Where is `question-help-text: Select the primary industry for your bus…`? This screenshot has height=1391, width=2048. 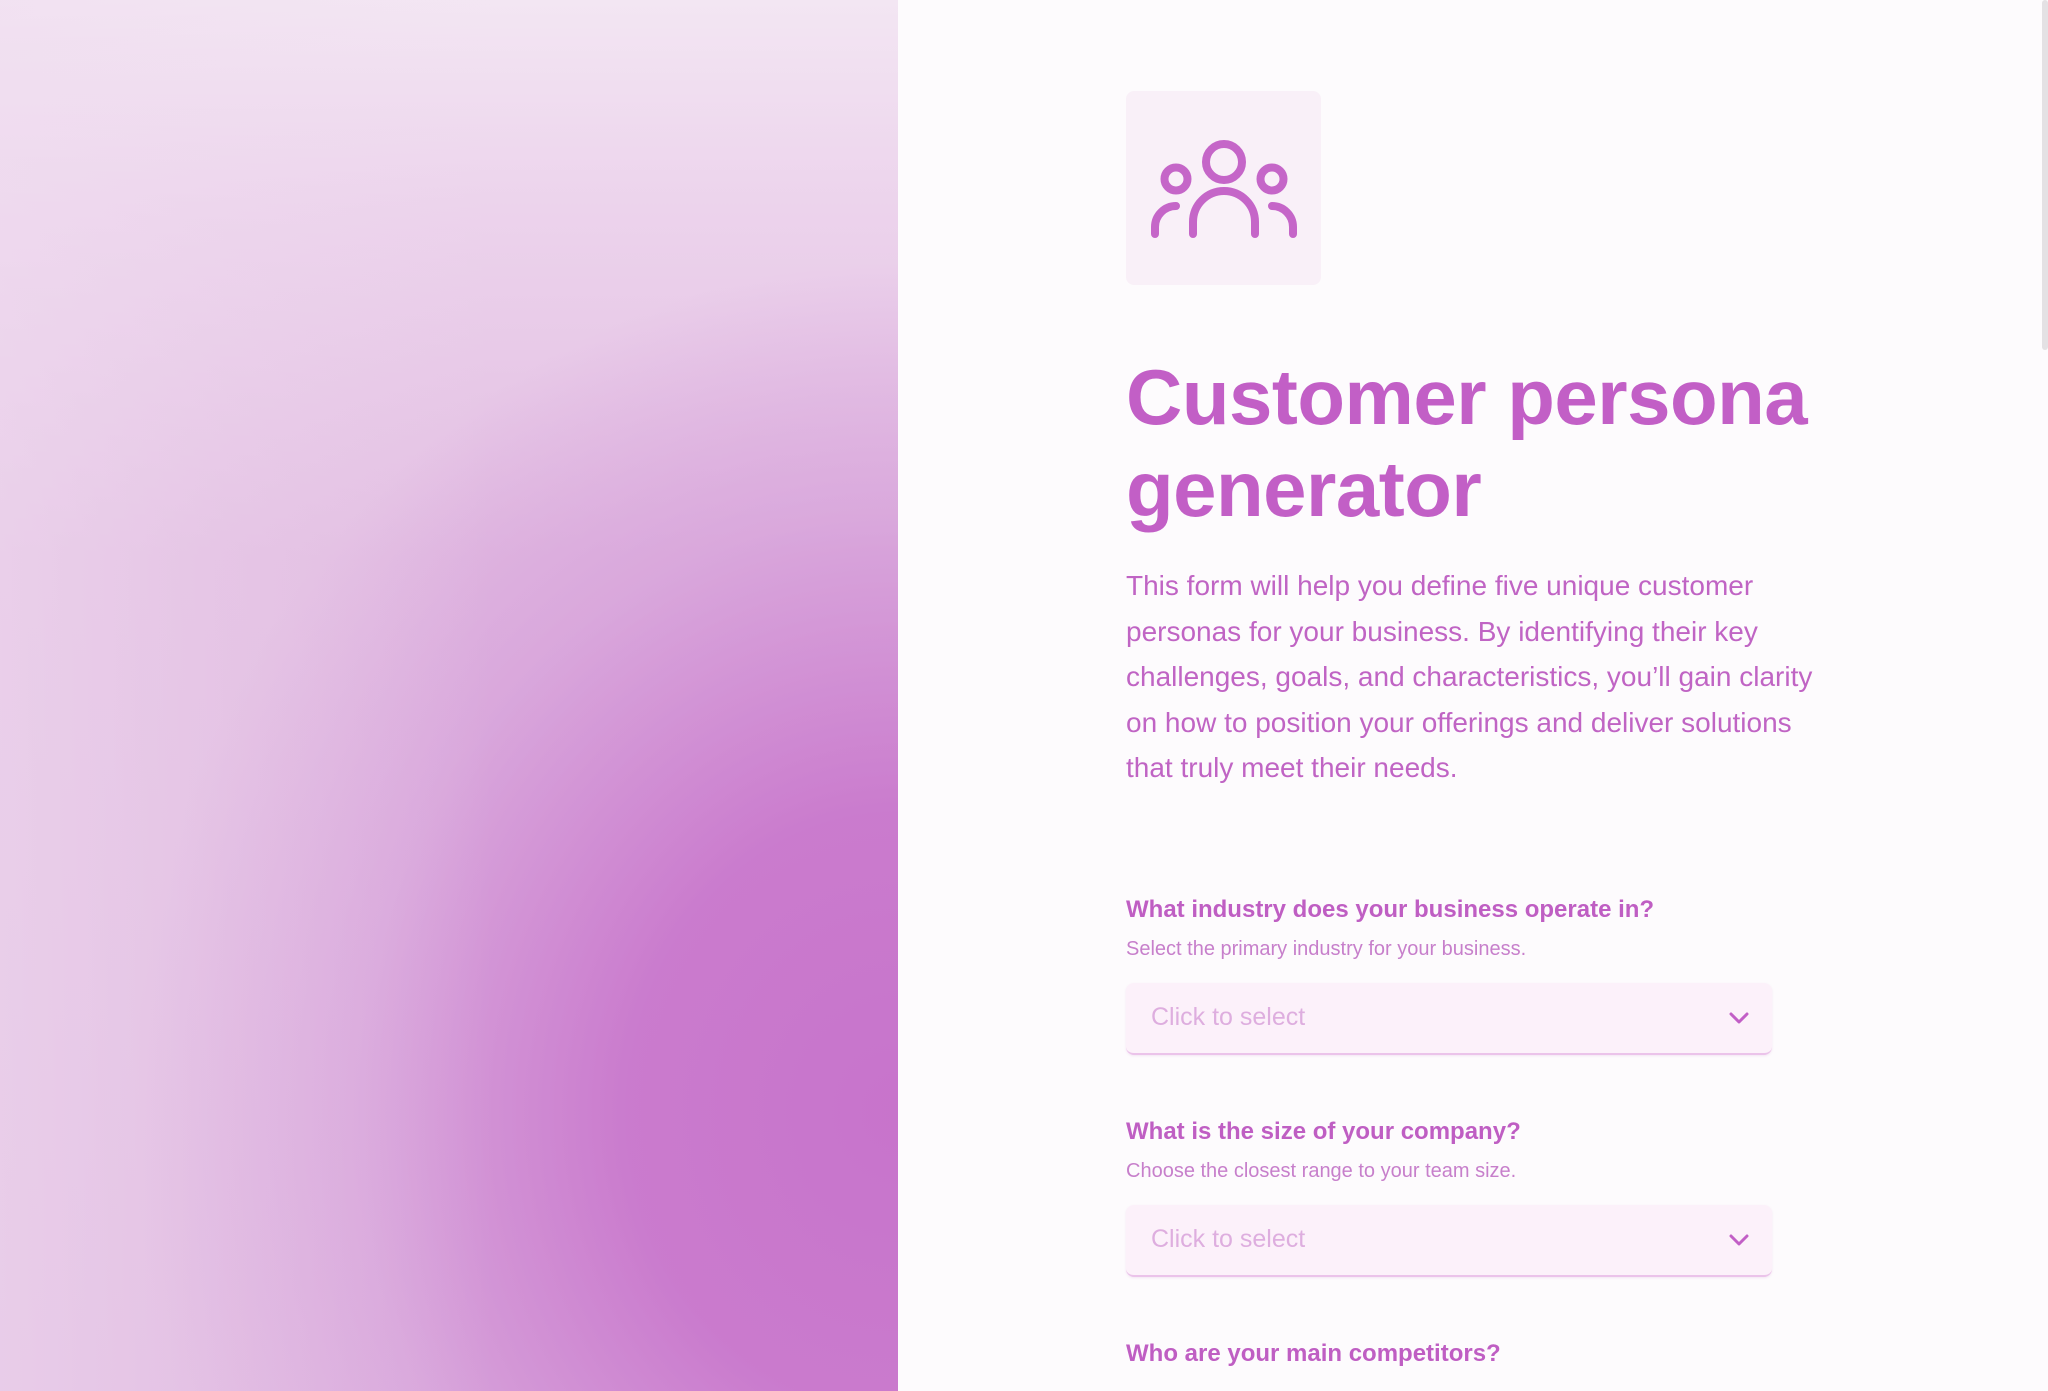
question-help-text: Select the primary industry for your bus… is located at coordinates (1326, 948).